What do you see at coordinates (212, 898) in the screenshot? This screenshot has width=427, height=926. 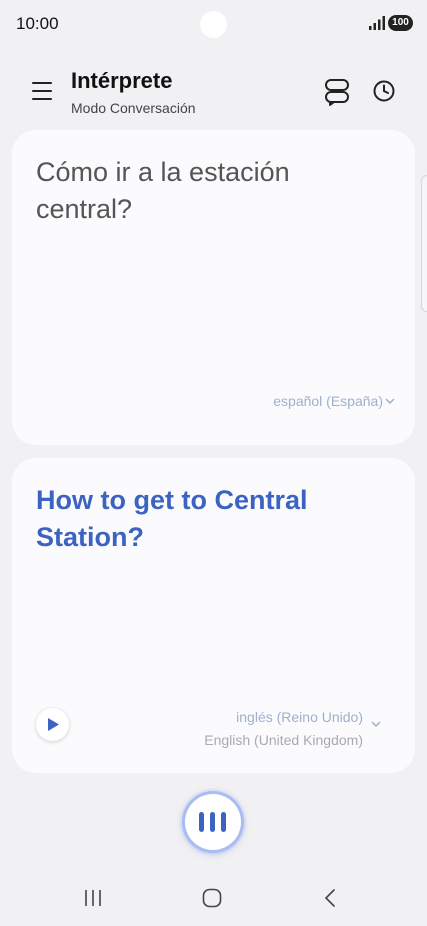 I see `home-icon` at bounding box center [212, 898].